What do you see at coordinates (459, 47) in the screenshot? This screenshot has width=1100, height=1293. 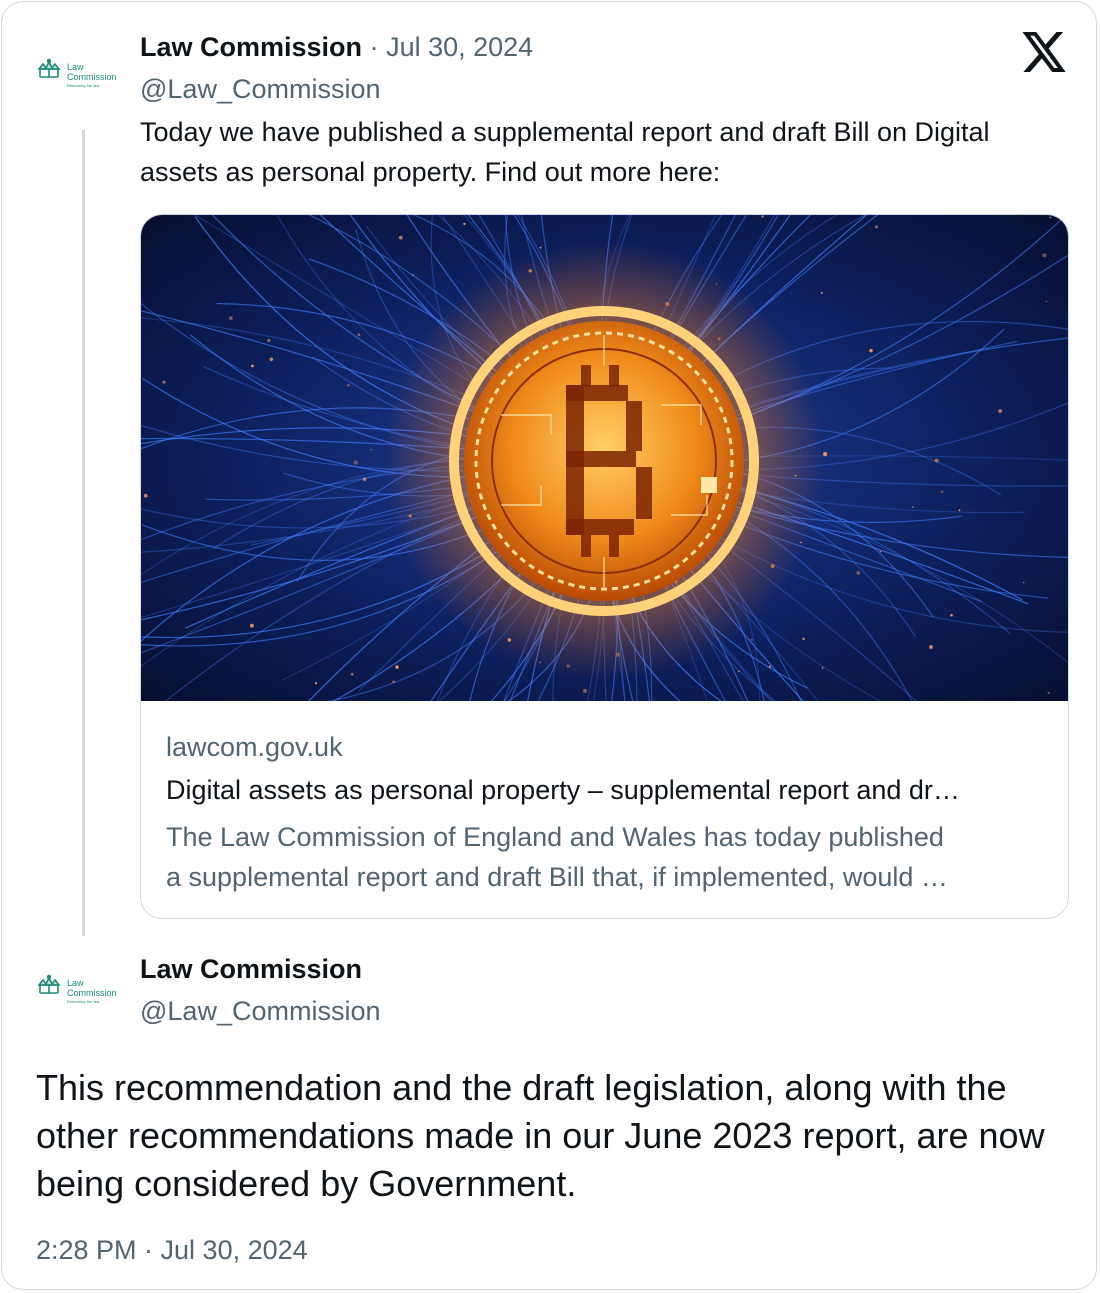 I see `tweet-date: Jul 30, 2024` at bounding box center [459, 47].